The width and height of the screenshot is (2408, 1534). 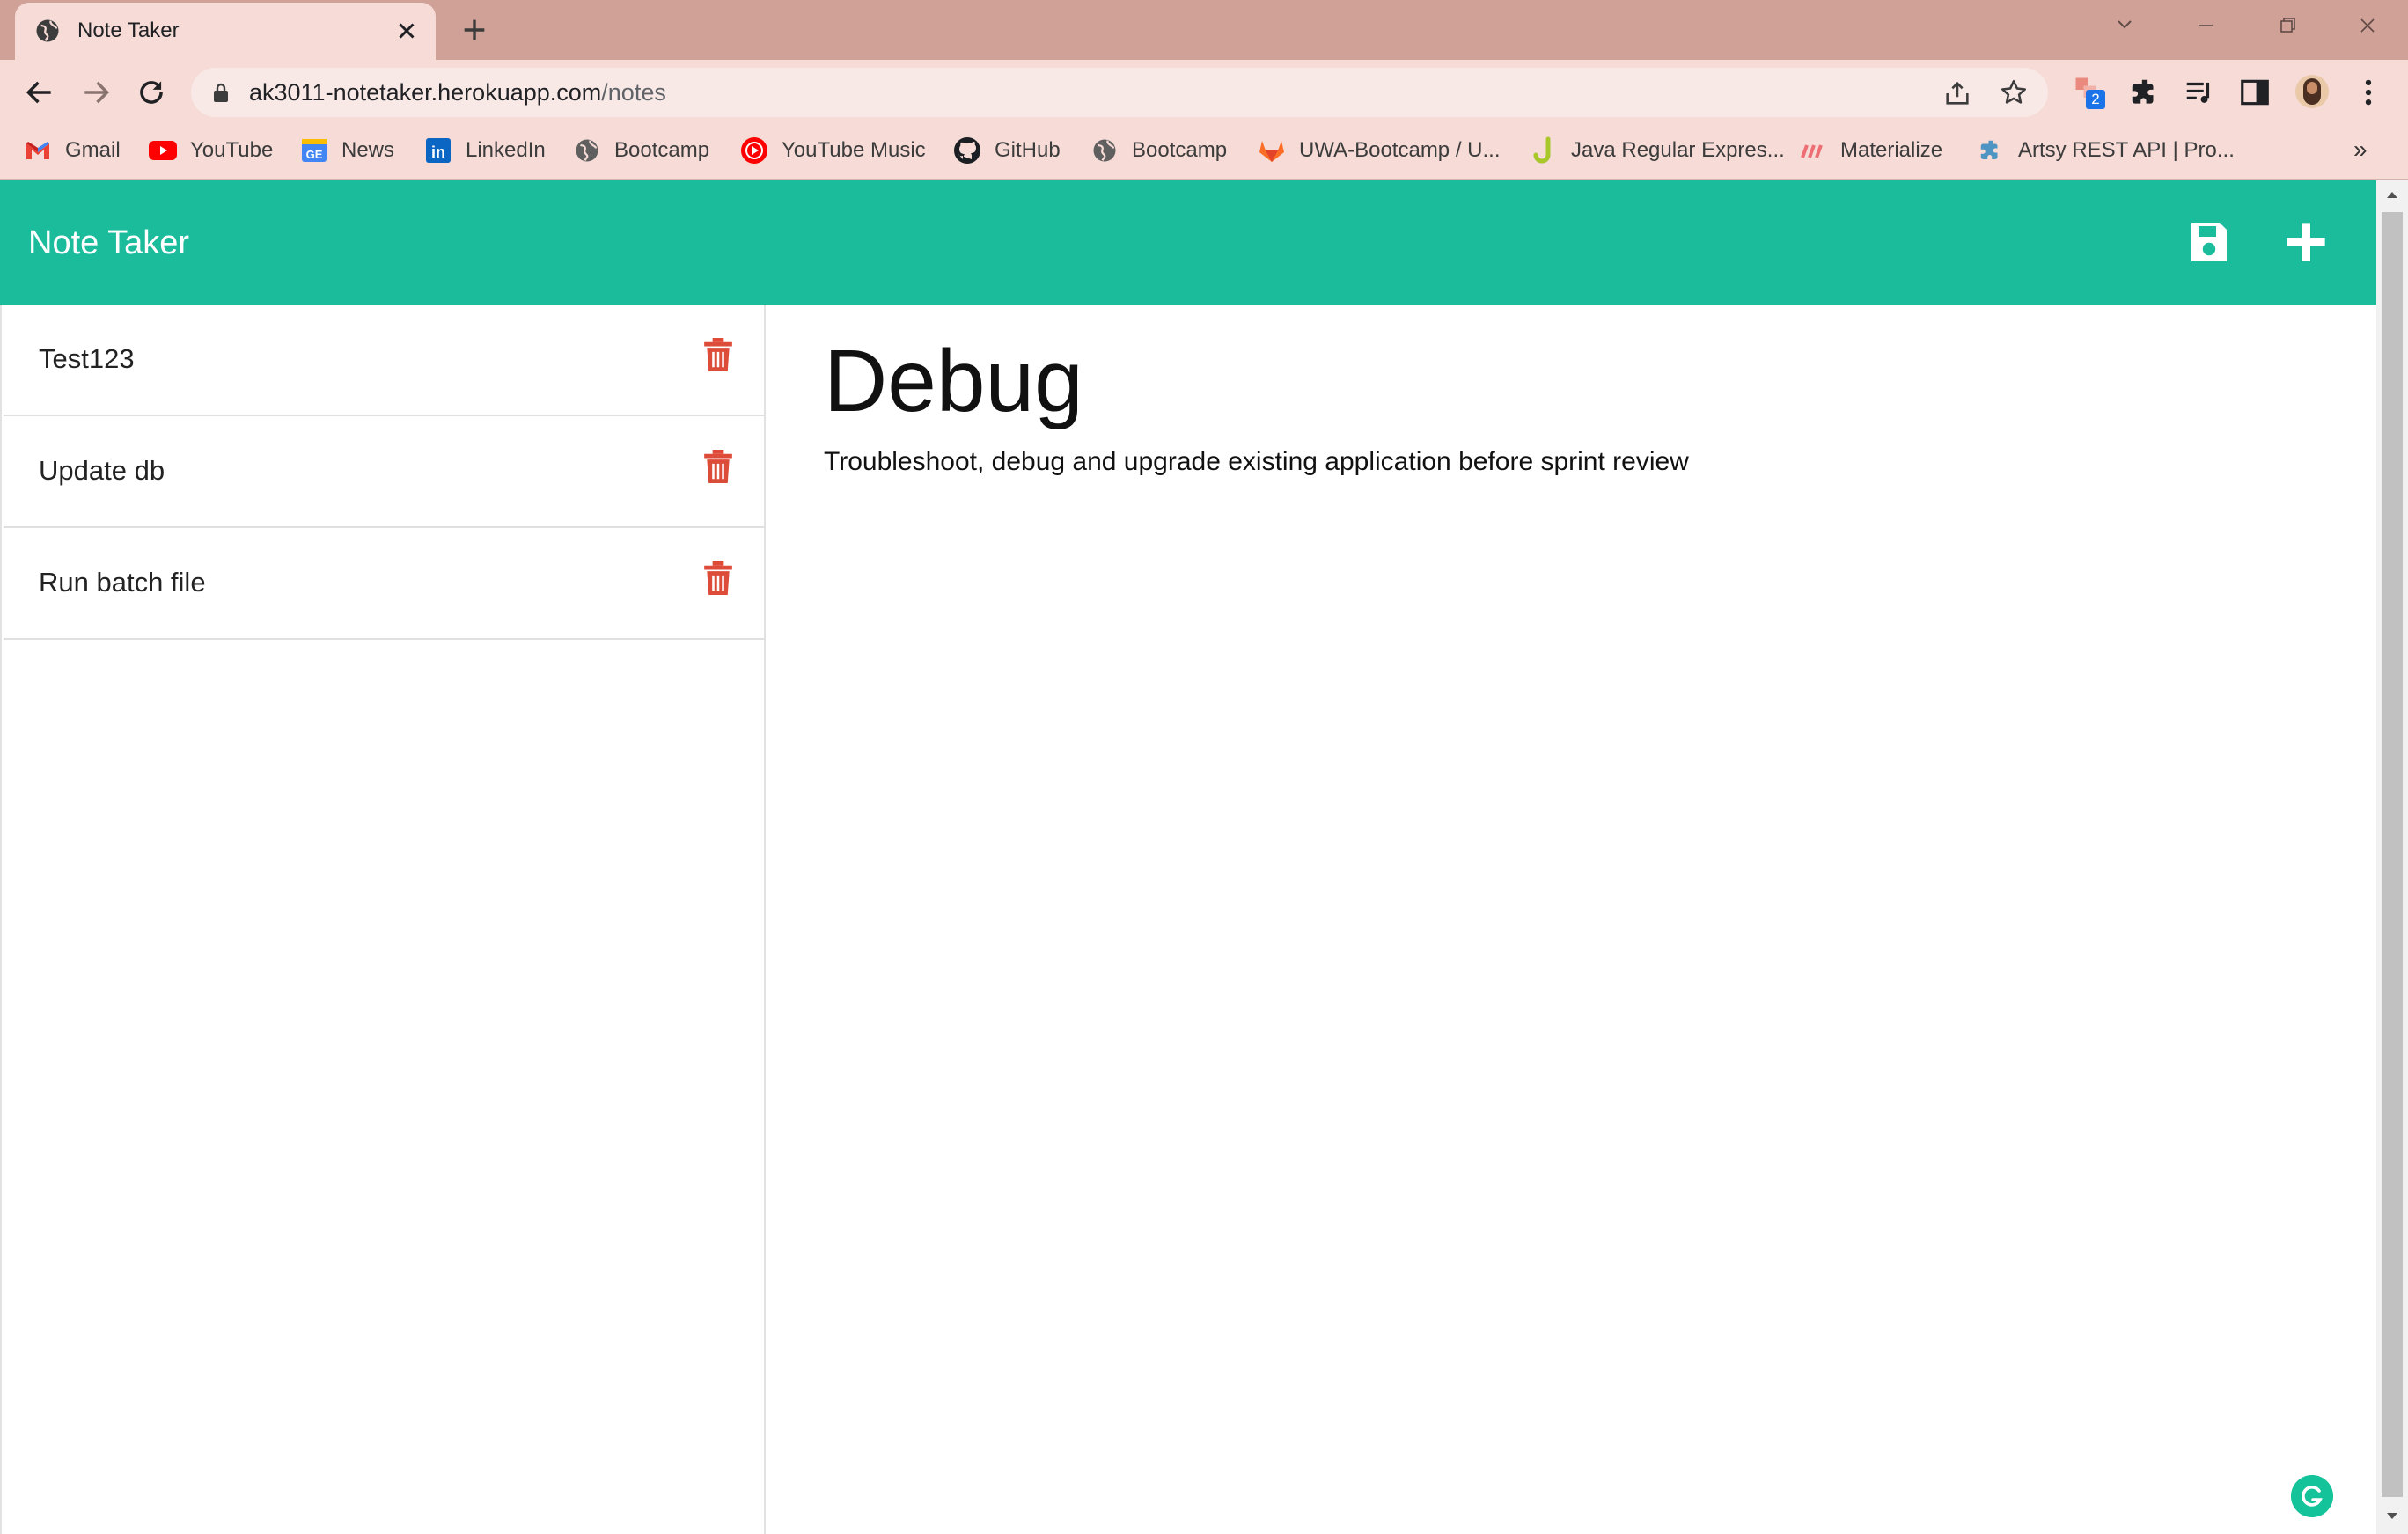 What do you see at coordinates (2392, 855) in the screenshot?
I see `scrollbar-thumb` at bounding box center [2392, 855].